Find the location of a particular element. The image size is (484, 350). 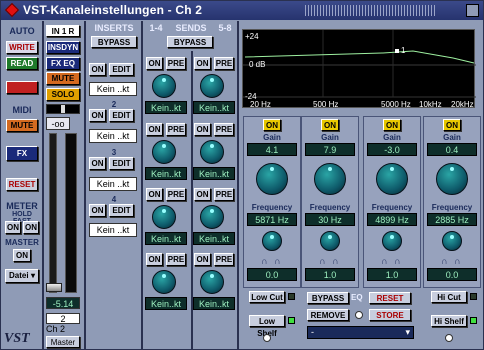

pan-handle is located at coordinates (63, 109).